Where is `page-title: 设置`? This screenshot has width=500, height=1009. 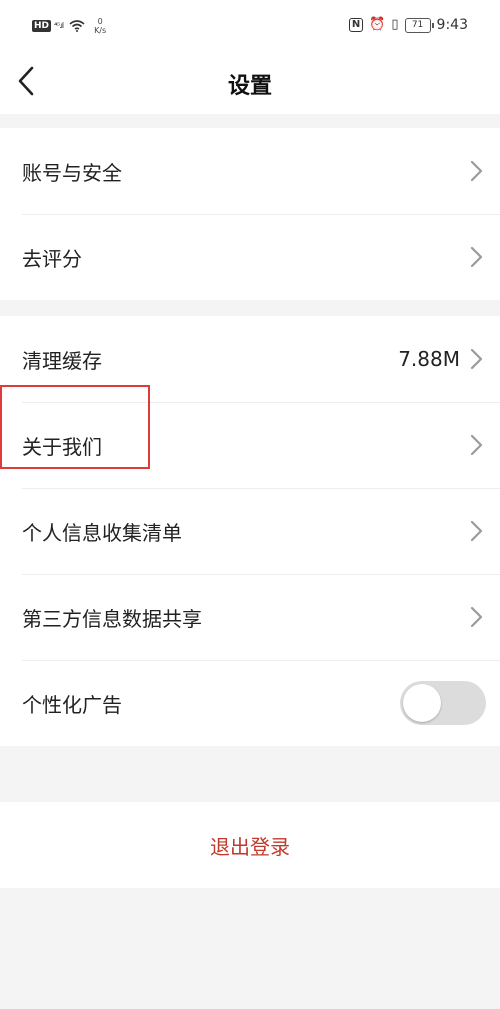 page-title: 设置 is located at coordinates (249, 86).